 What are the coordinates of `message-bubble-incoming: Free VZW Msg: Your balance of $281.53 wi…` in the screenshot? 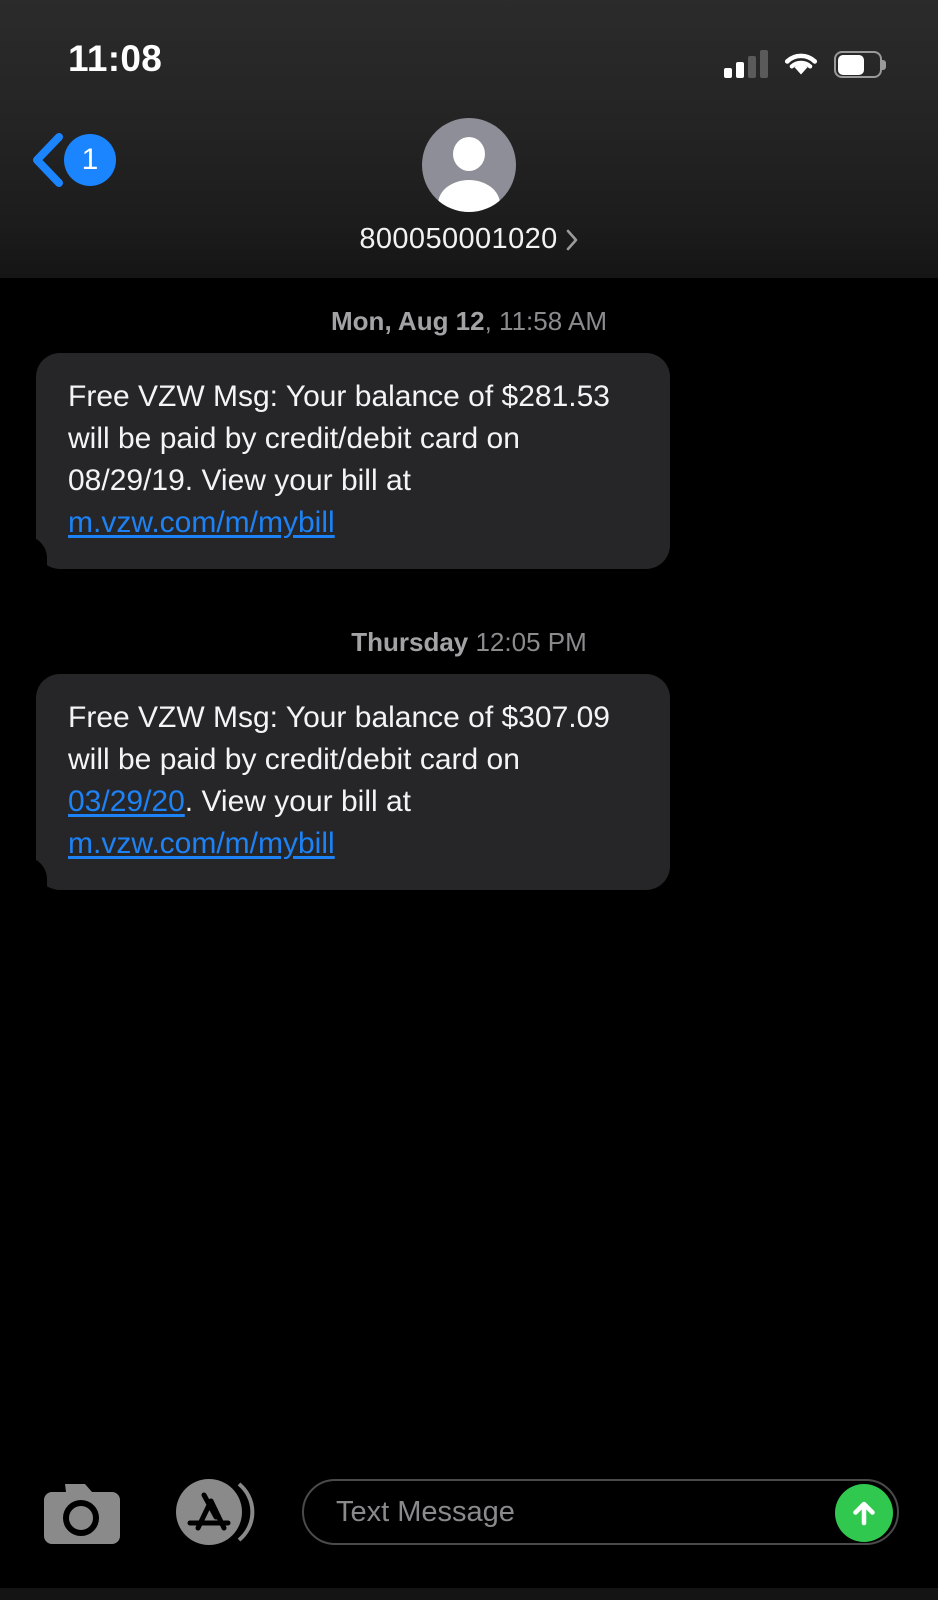 It's located at (347, 461).